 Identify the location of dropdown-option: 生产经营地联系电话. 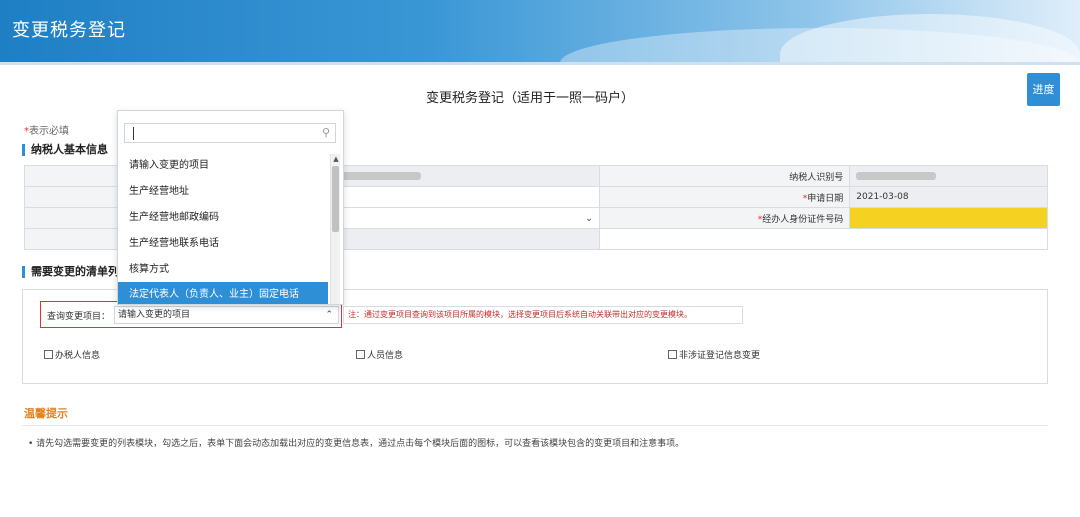
(223, 243).